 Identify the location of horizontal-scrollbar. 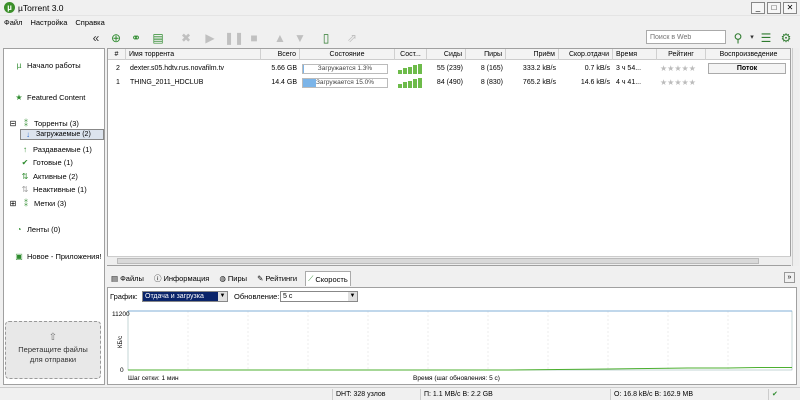
(449, 260).